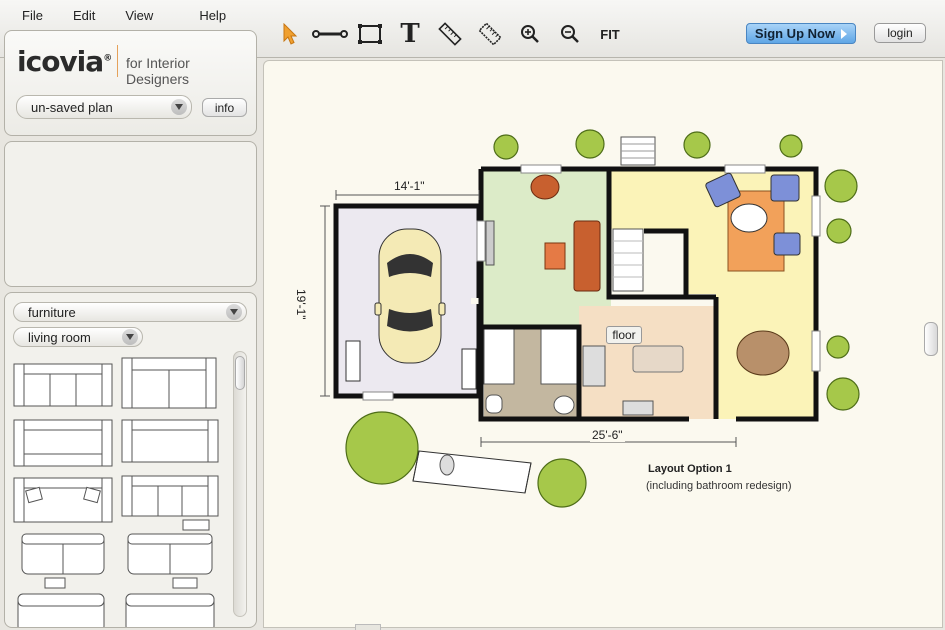 Image resolution: width=945 pixels, height=630 pixels. What do you see at coordinates (63, 500) in the screenshot?
I see `sofa-with-pillows-icon` at bounding box center [63, 500].